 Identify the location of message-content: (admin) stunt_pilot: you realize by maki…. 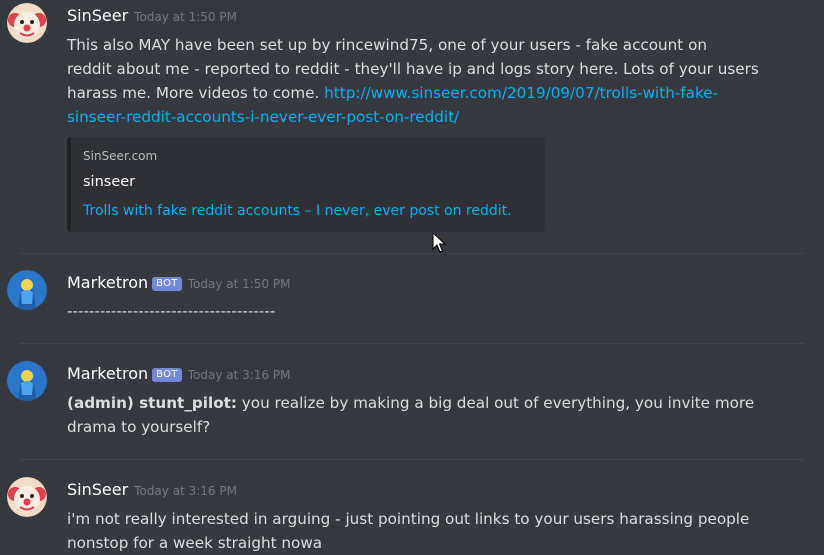
(432, 415).